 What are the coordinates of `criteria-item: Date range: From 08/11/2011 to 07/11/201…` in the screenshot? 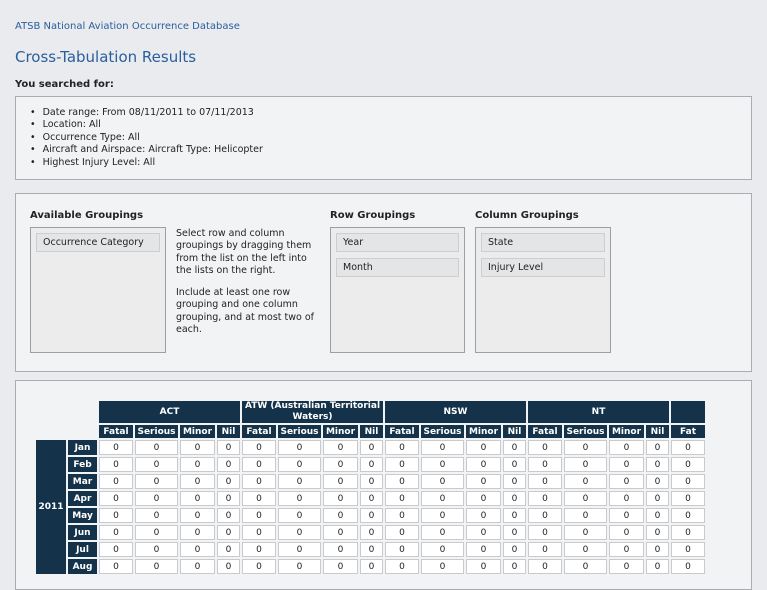 It's located at (146, 113).